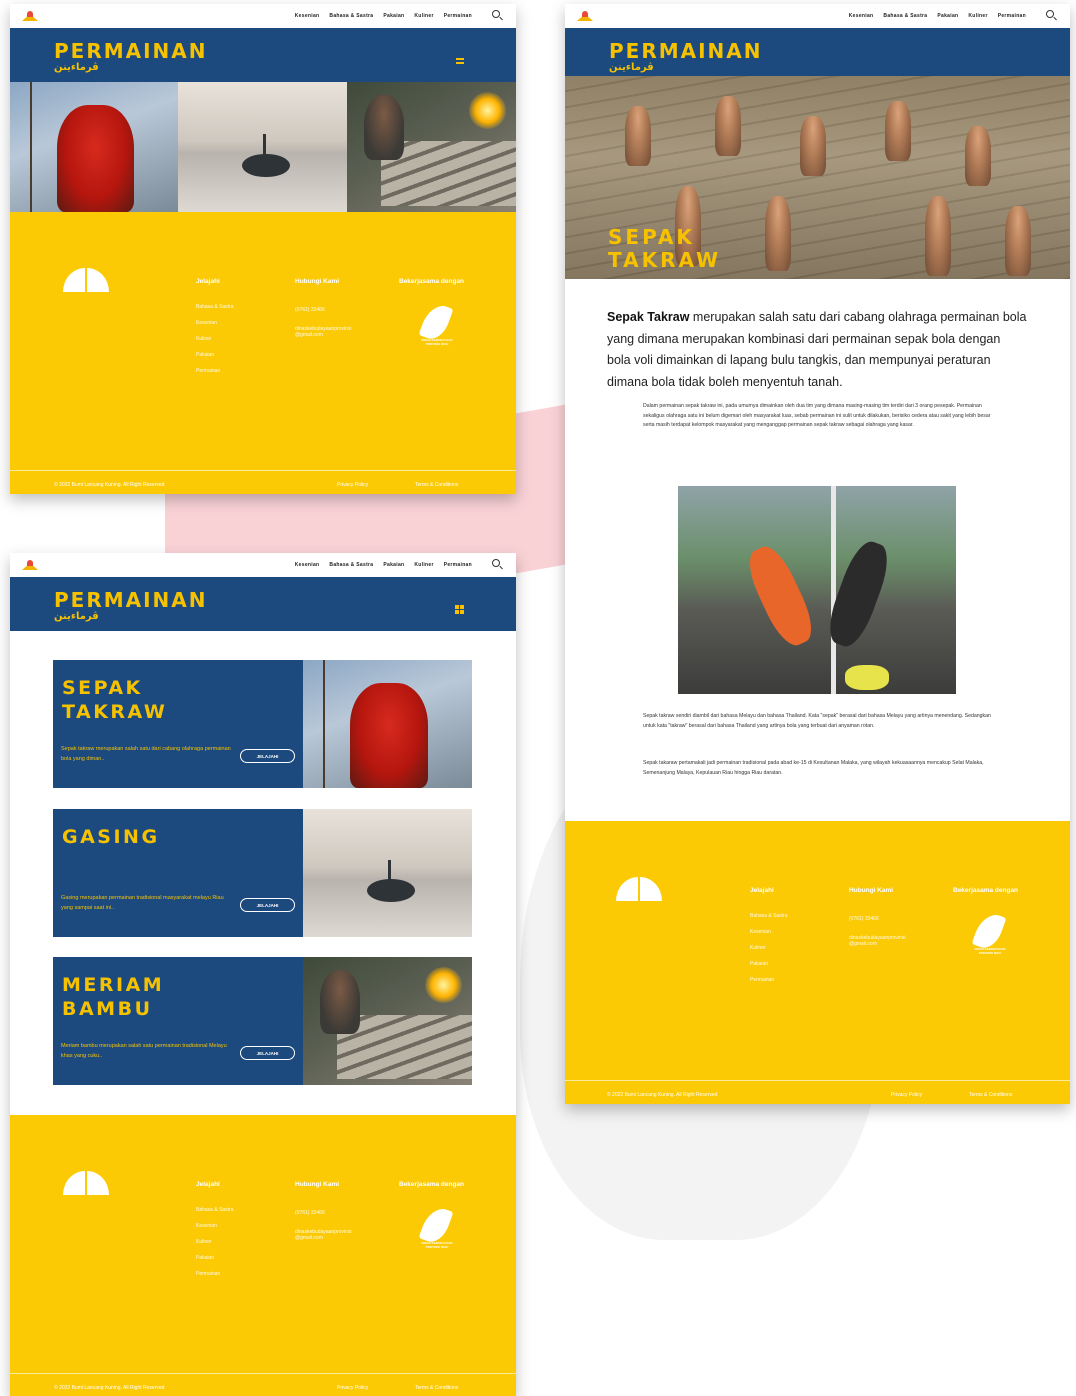  Describe the element at coordinates (262, 147) in the screenshot. I see `gasing-image` at that location.